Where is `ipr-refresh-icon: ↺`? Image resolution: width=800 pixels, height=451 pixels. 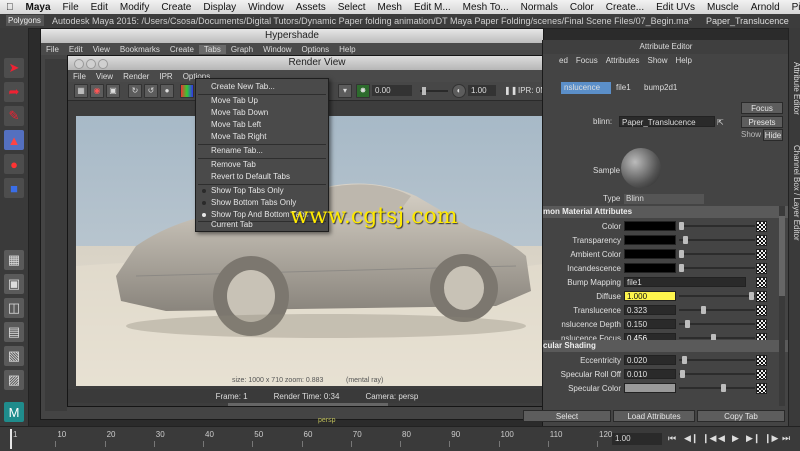
ipr-refresh-icon: ↺ is located at coordinates (151, 91).